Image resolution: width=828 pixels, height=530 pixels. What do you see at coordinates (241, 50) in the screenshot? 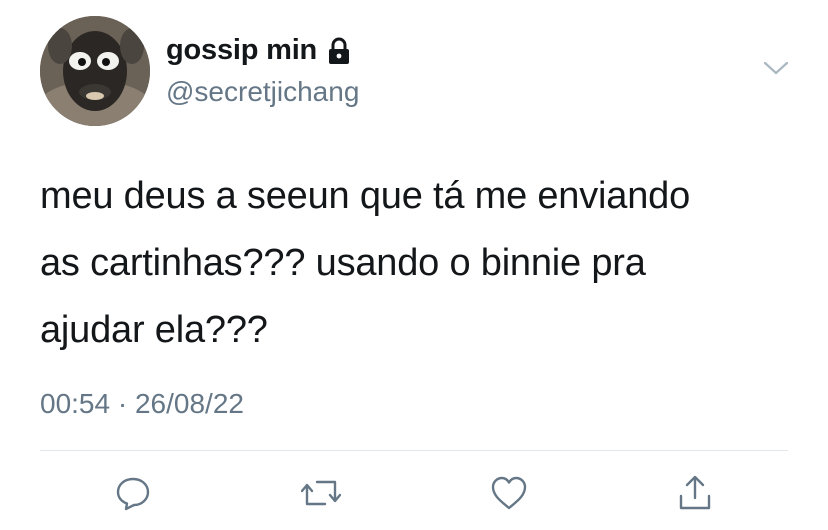
I see `display-name: gossip min` at bounding box center [241, 50].